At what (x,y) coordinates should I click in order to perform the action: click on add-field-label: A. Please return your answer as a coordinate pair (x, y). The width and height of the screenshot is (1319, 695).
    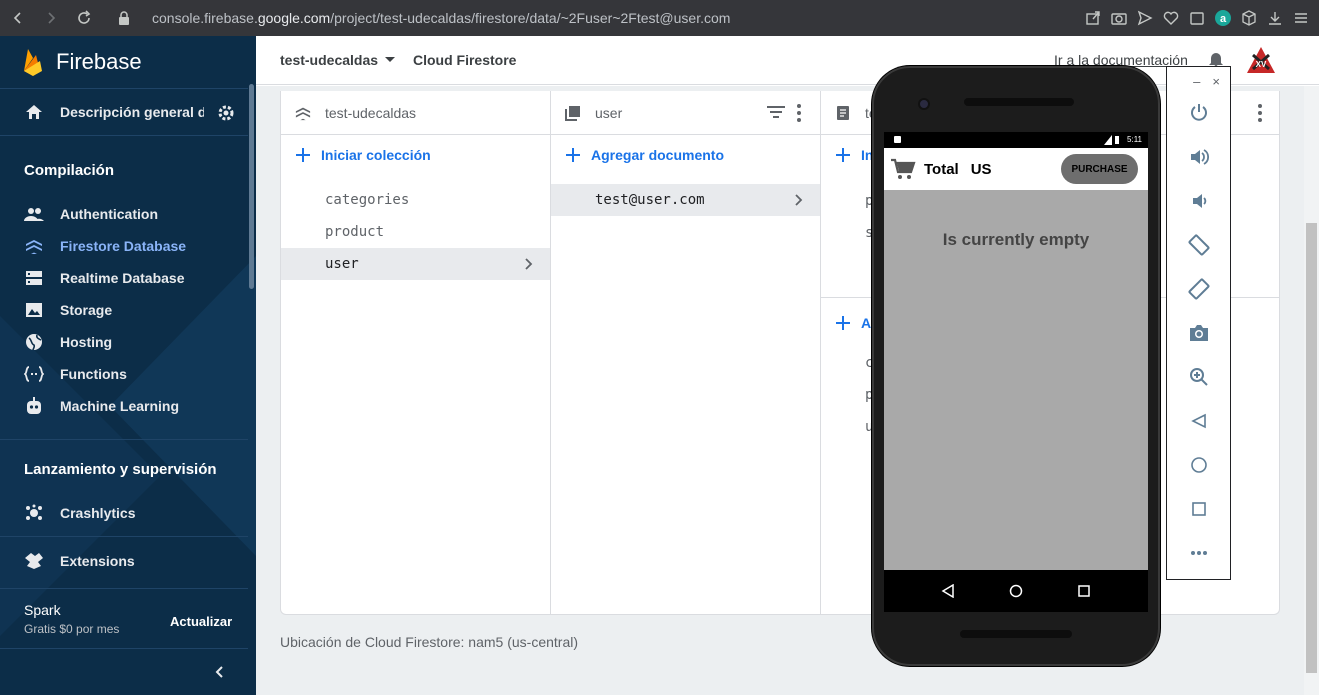
    Looking at the image, I should click on (866, 323).